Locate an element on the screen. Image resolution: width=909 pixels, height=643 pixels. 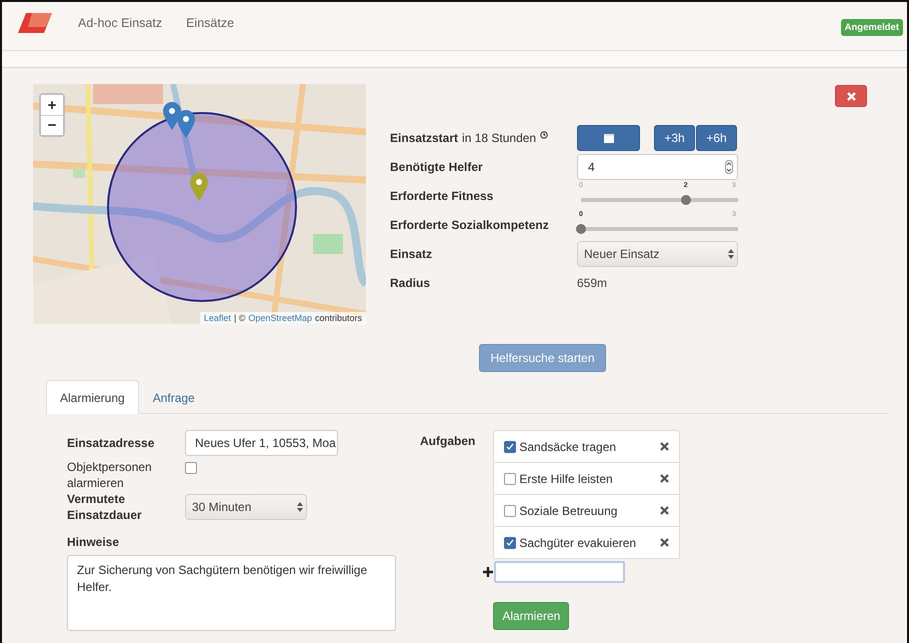
notes-field: Zur Sicherung von Sachgütern benötigen wir freiwillige Helfer. is located at coordinates (231, 593).